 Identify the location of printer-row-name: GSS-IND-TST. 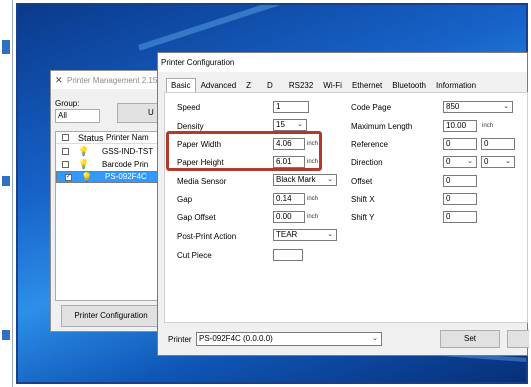
(128, 151).